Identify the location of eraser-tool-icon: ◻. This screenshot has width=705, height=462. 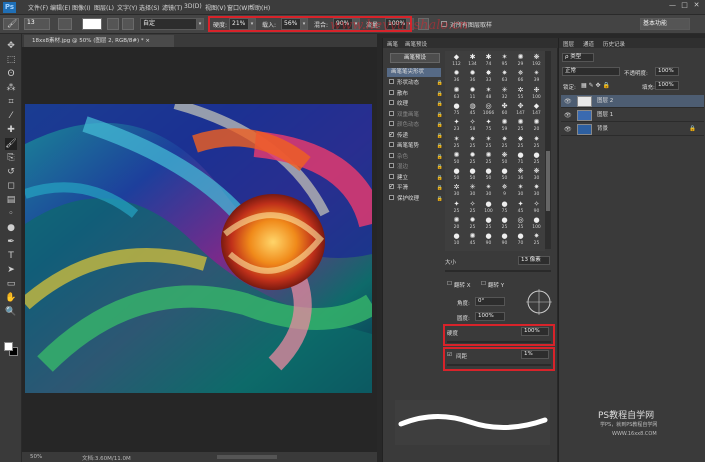
(11, 186).